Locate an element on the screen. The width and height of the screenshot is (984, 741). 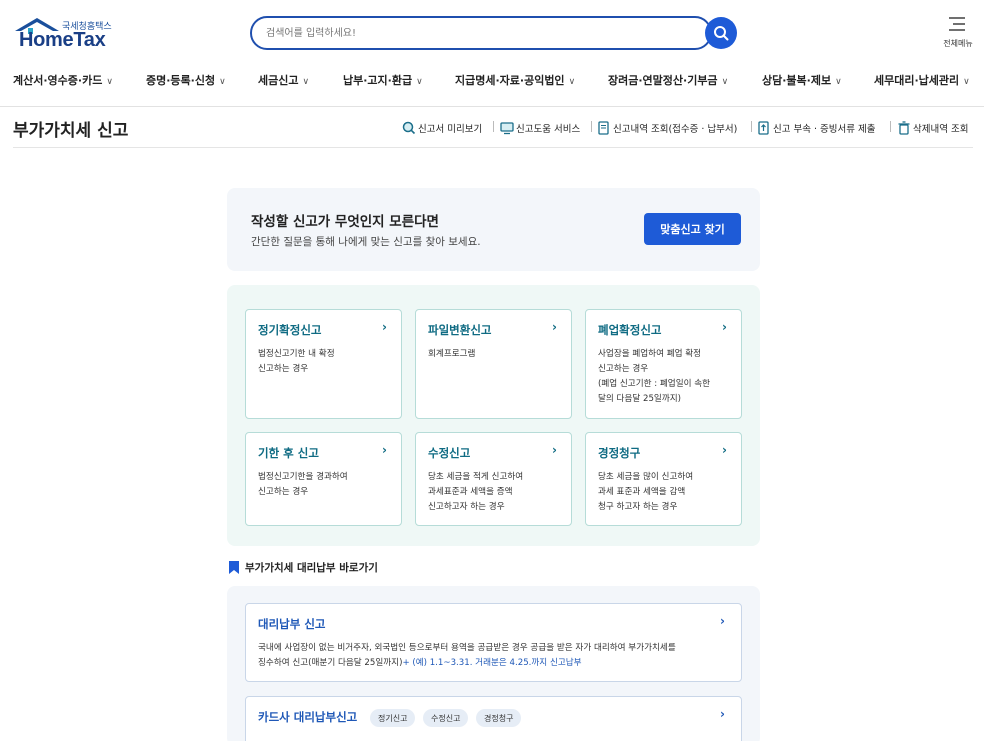
title-divider is located at coordinates (493, 147).